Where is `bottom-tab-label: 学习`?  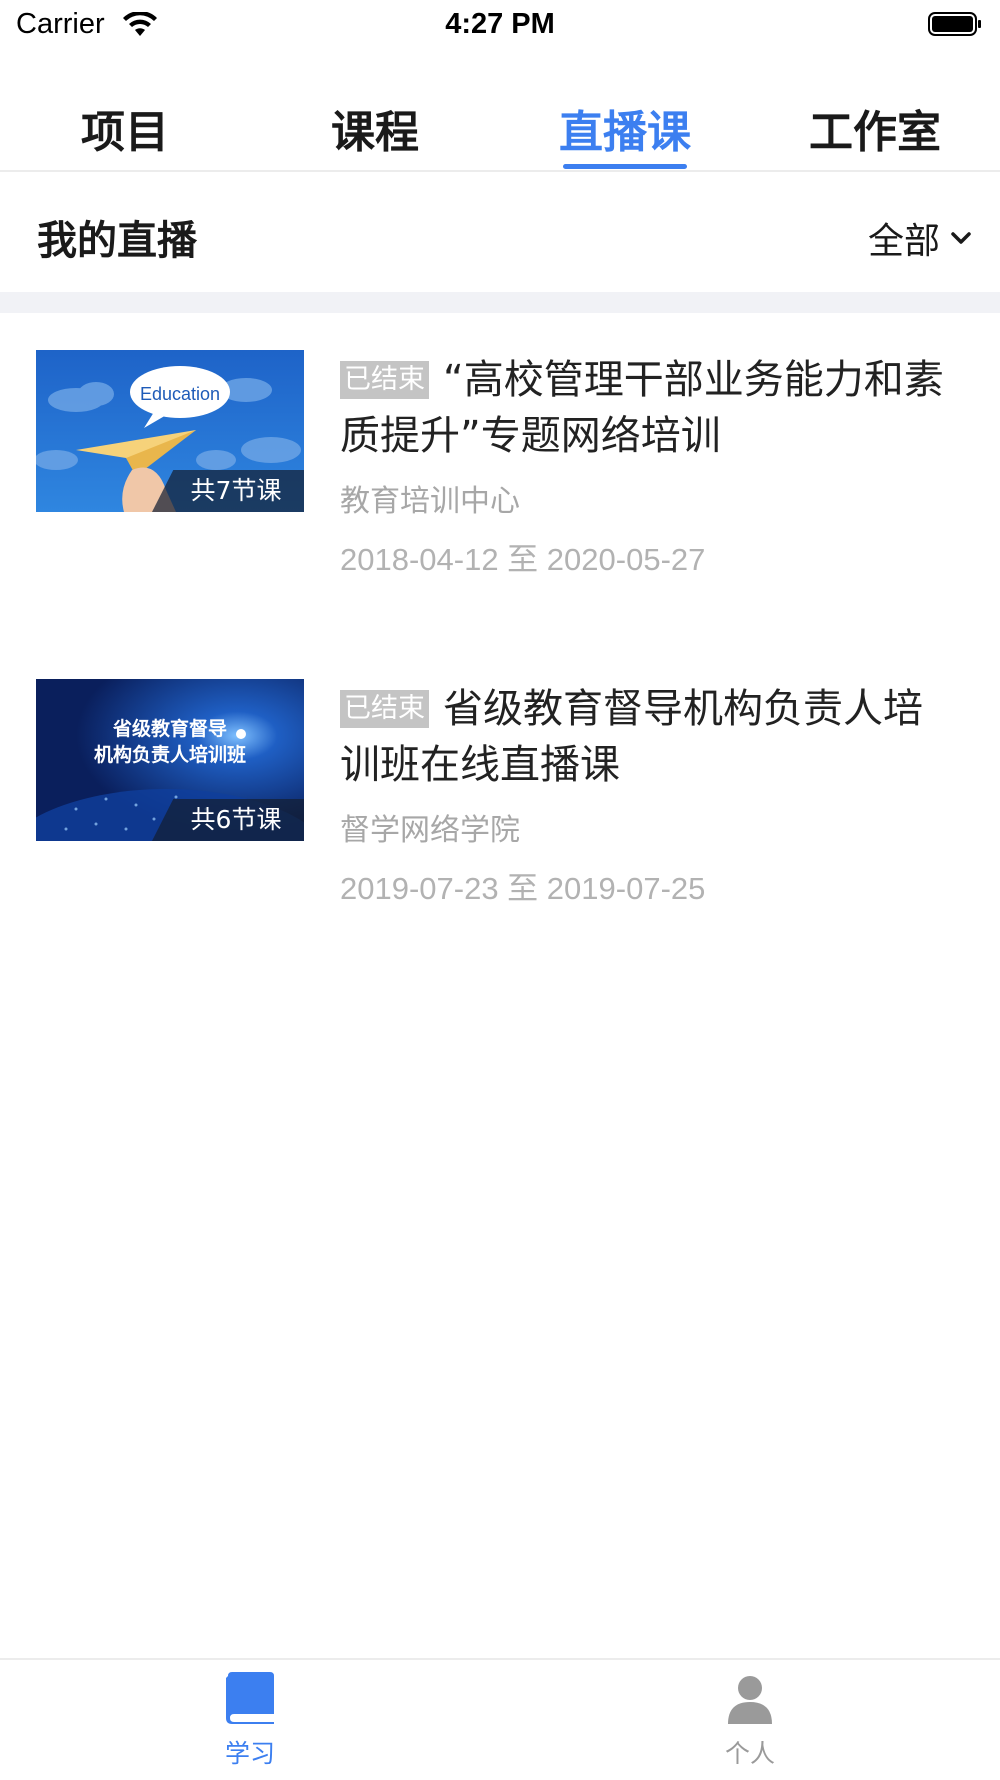 bottom-tab-label: 学习 is located at coordinates (249, 1753).